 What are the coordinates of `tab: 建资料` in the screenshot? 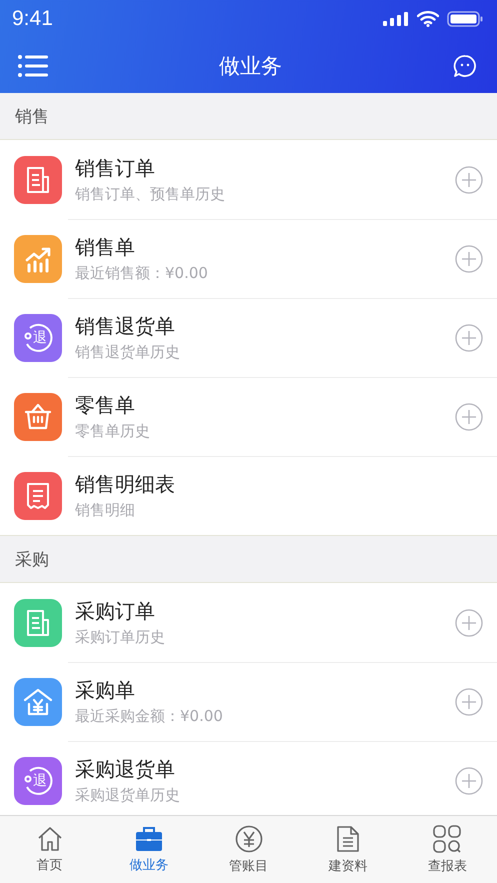 It's located at (348, 849).